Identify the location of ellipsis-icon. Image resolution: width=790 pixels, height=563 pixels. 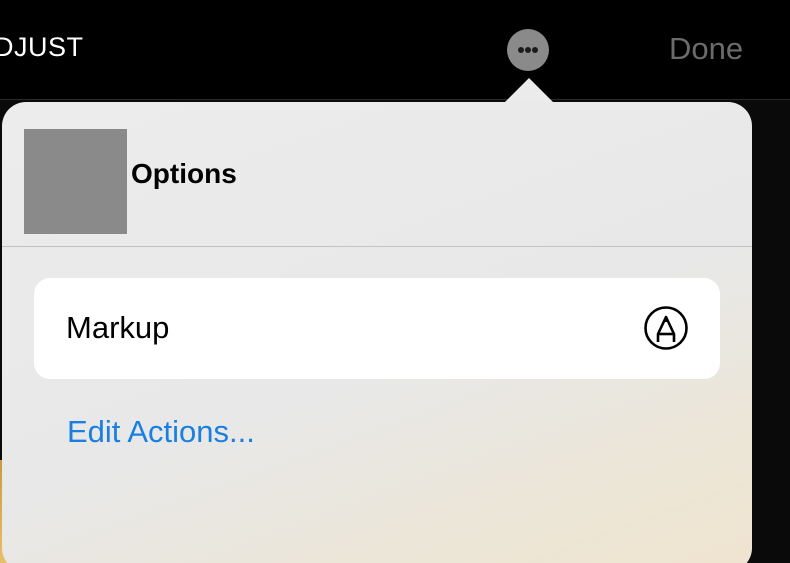
(521, 50).